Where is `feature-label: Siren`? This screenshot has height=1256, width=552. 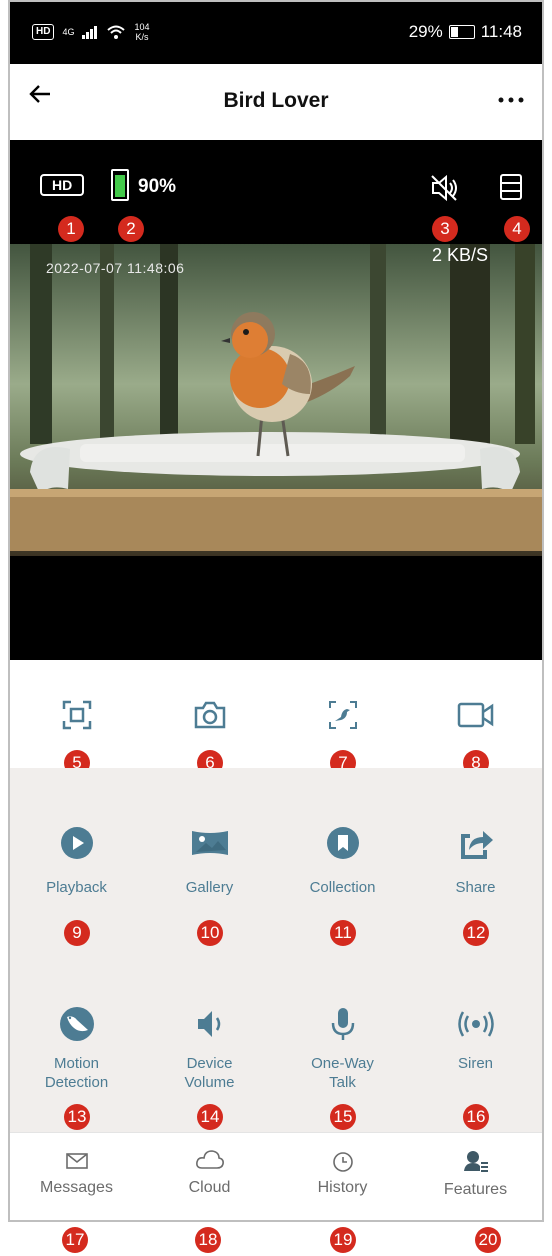
feature-label: Siren is located at coordinates (475, 1063).